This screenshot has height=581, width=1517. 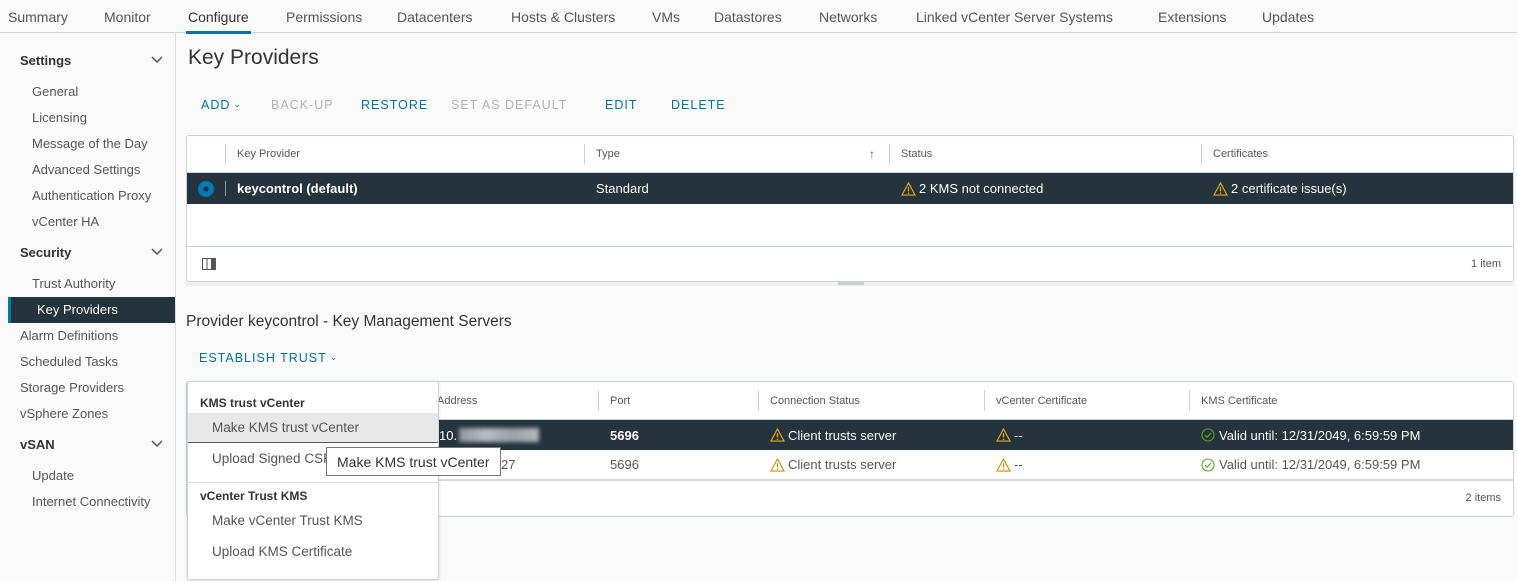 I want to click on item-count: 2 items, so click(x=1483, y=498).